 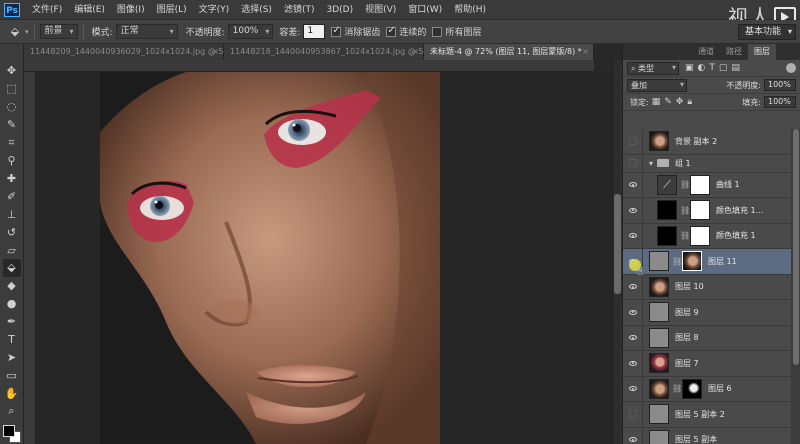 What do you see at coordinates (712, 68) in the screenshot?
I see `type-filter-icon: T` at bounding box center [712, 68].